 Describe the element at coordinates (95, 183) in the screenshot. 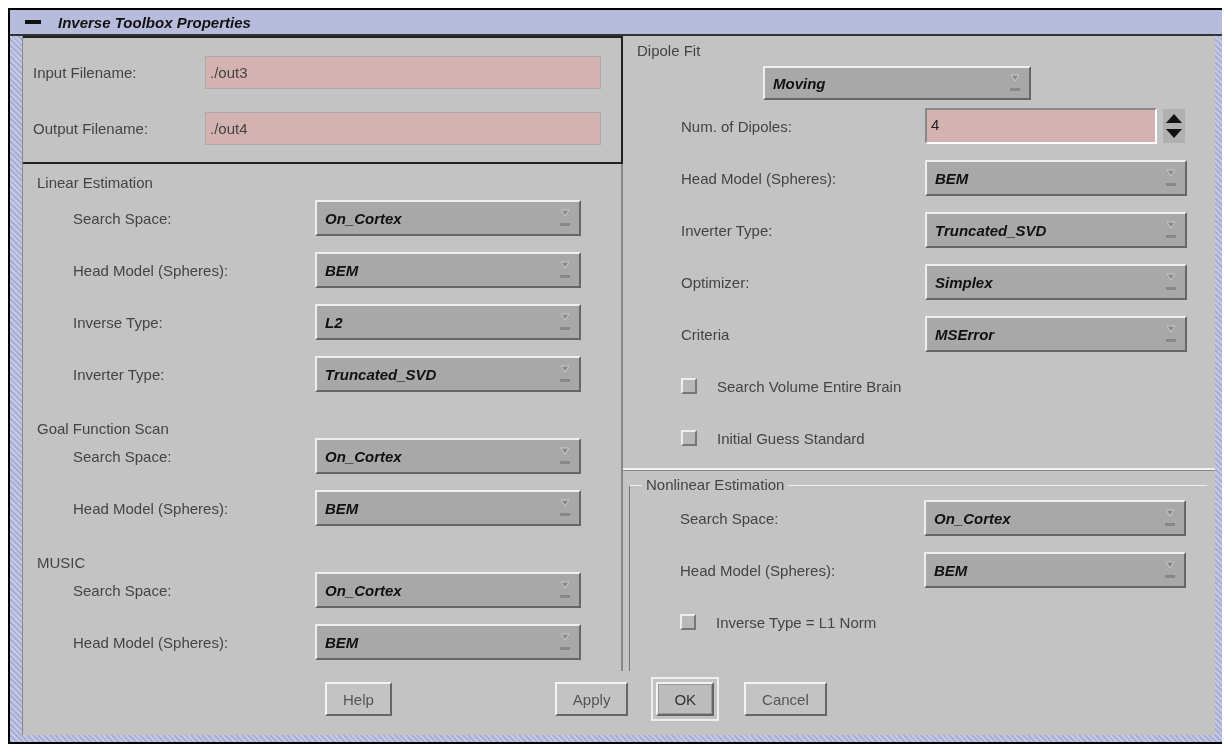

I see `section-heading: Linear Estimation` at that location.